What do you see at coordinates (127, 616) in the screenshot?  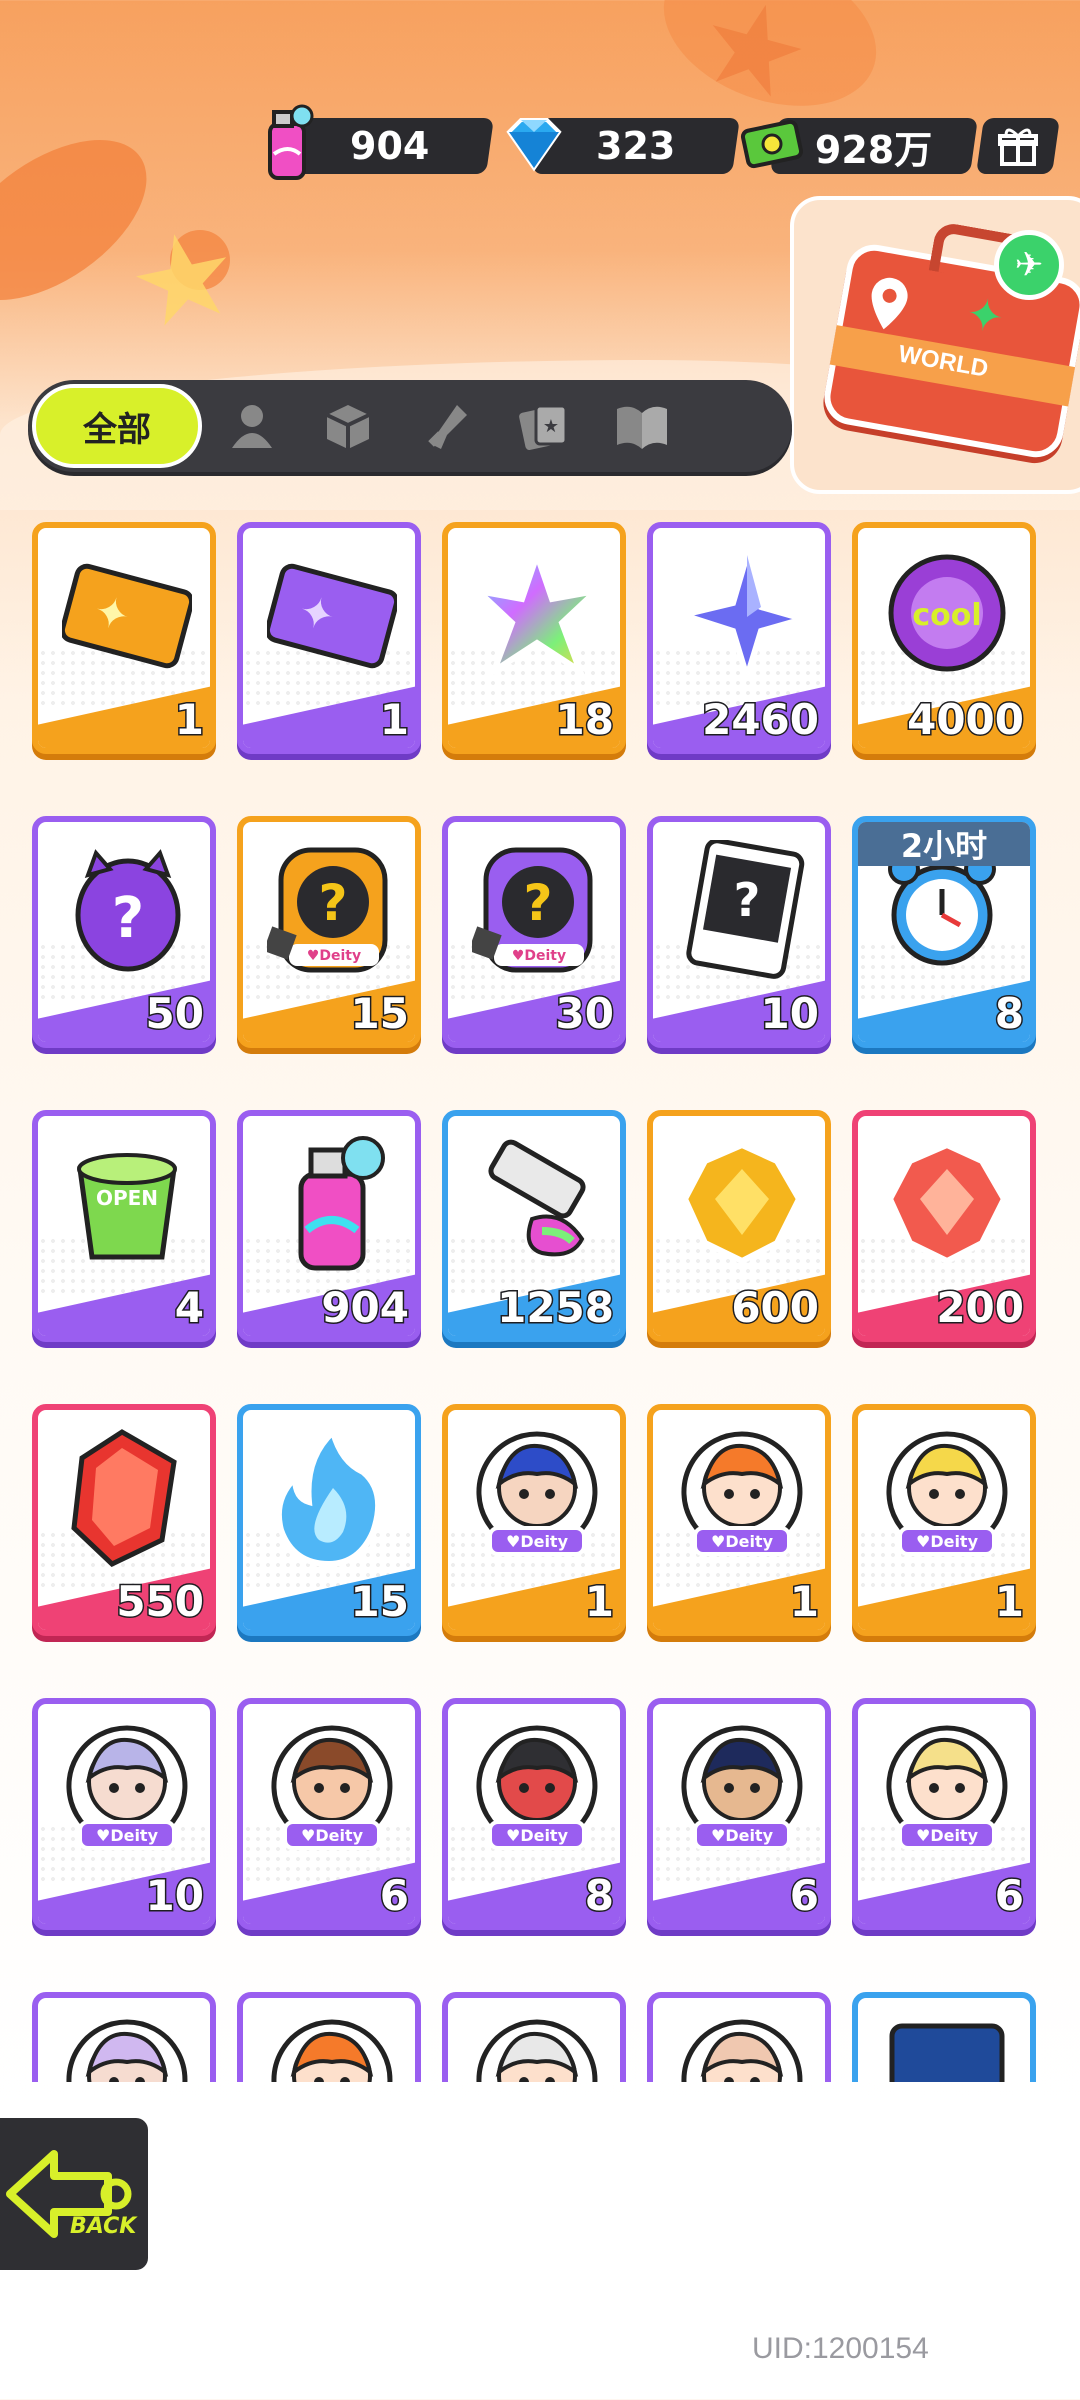 I see `gold-ticket-icon: ✦` at bounding box center [127, 616].